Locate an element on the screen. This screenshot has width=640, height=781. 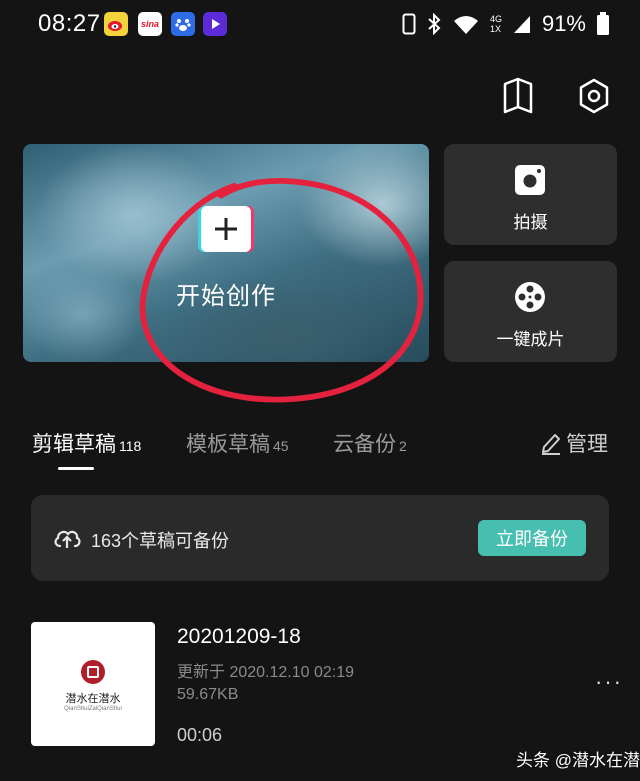
one-click-video-button: 一键成片 is located at coordinates (530, 311).